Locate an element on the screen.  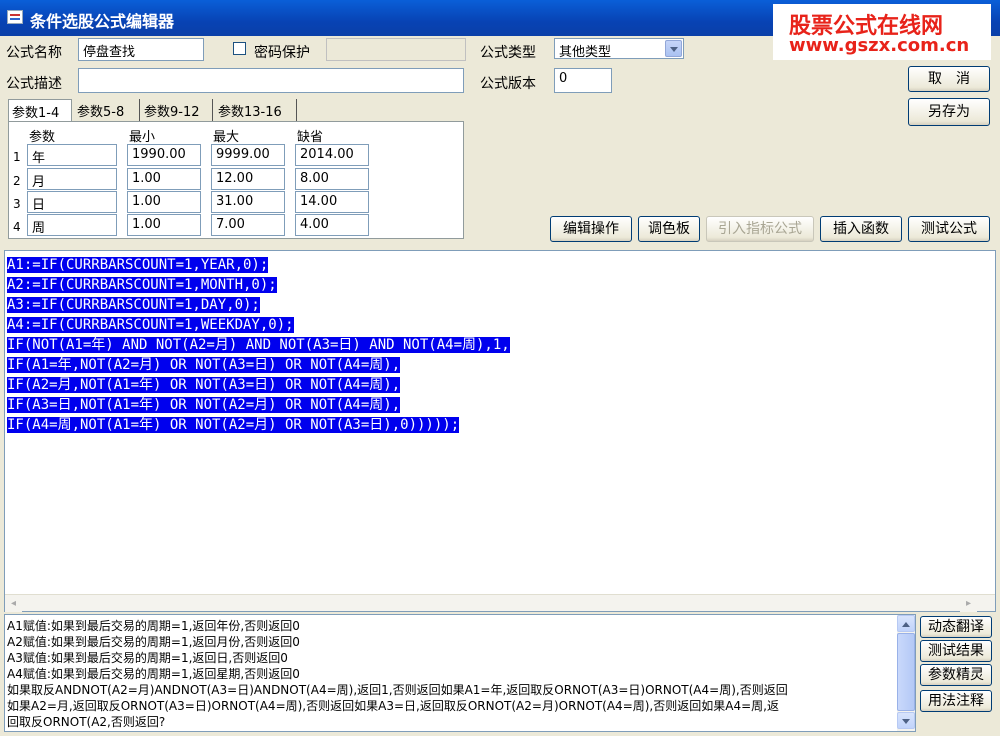
param-min-input: 1990.00 is located at coordinates (164, 155).